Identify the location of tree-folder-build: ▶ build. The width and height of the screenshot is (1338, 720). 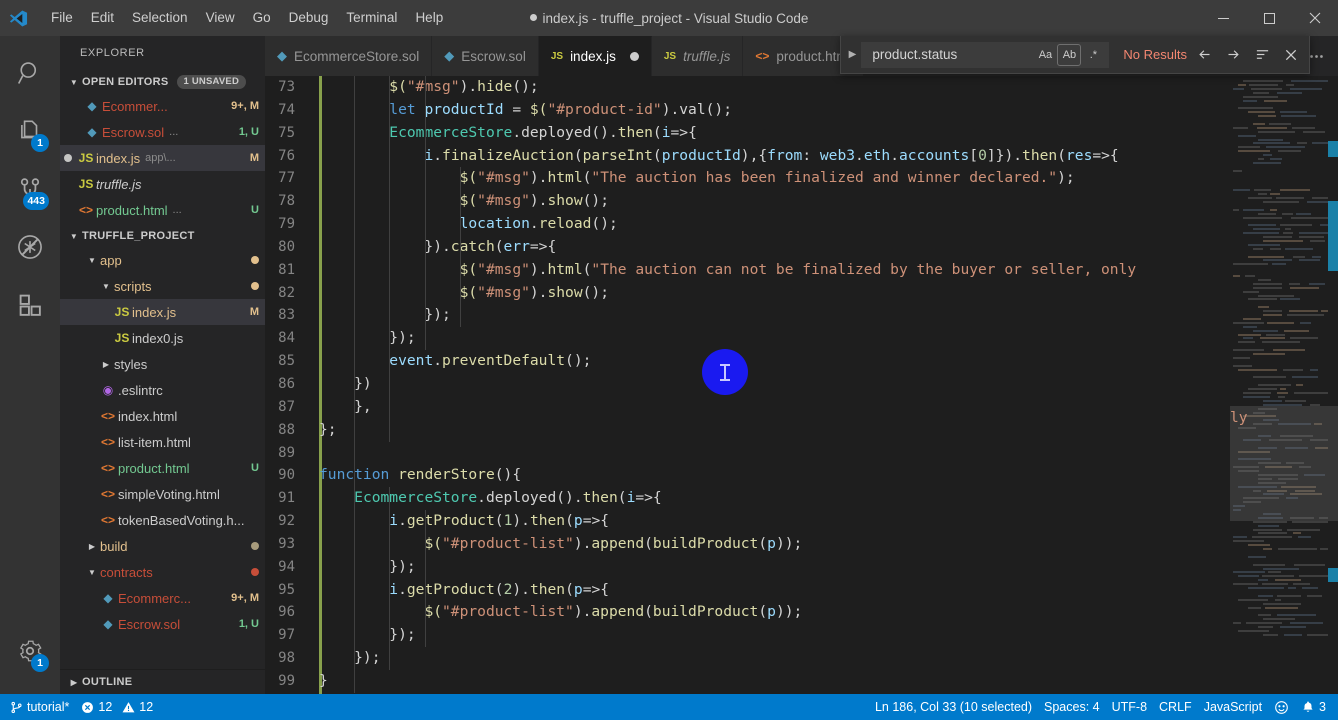
(162, 546).